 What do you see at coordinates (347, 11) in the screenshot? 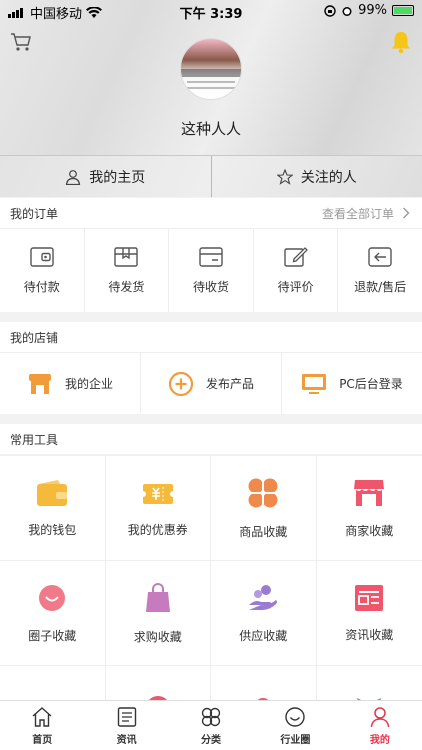
I see `alarm-icon` at bounding box center [347, 11].